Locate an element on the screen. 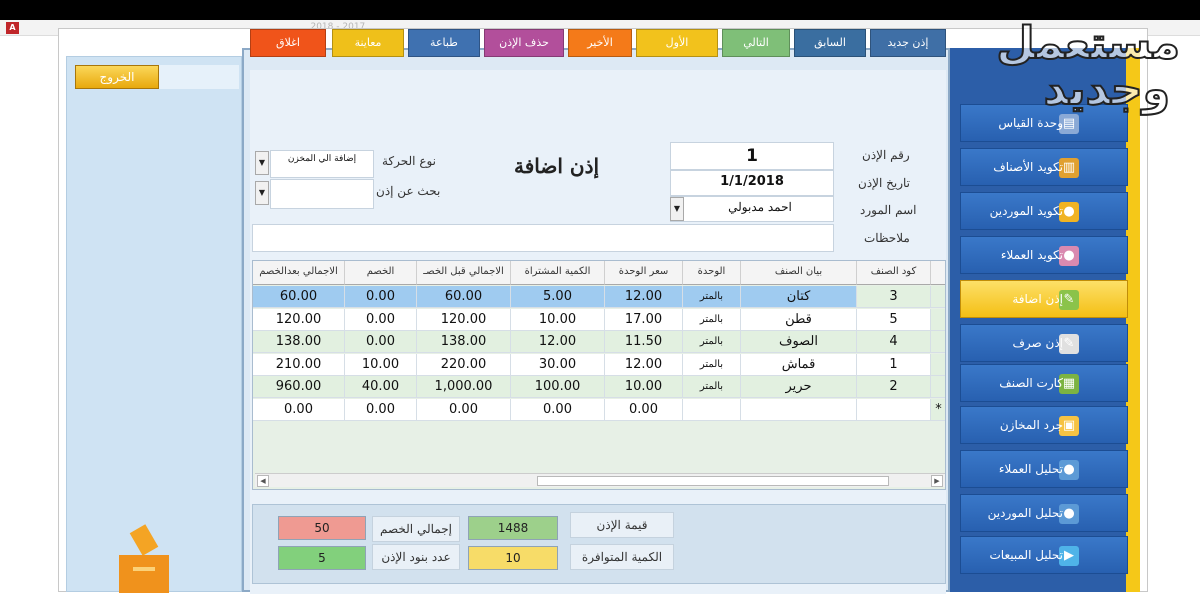 The height and width of the screenshot is (594, 1200). sidebar-item-label: وحدة القياس is located at coordinates (1030, 123).